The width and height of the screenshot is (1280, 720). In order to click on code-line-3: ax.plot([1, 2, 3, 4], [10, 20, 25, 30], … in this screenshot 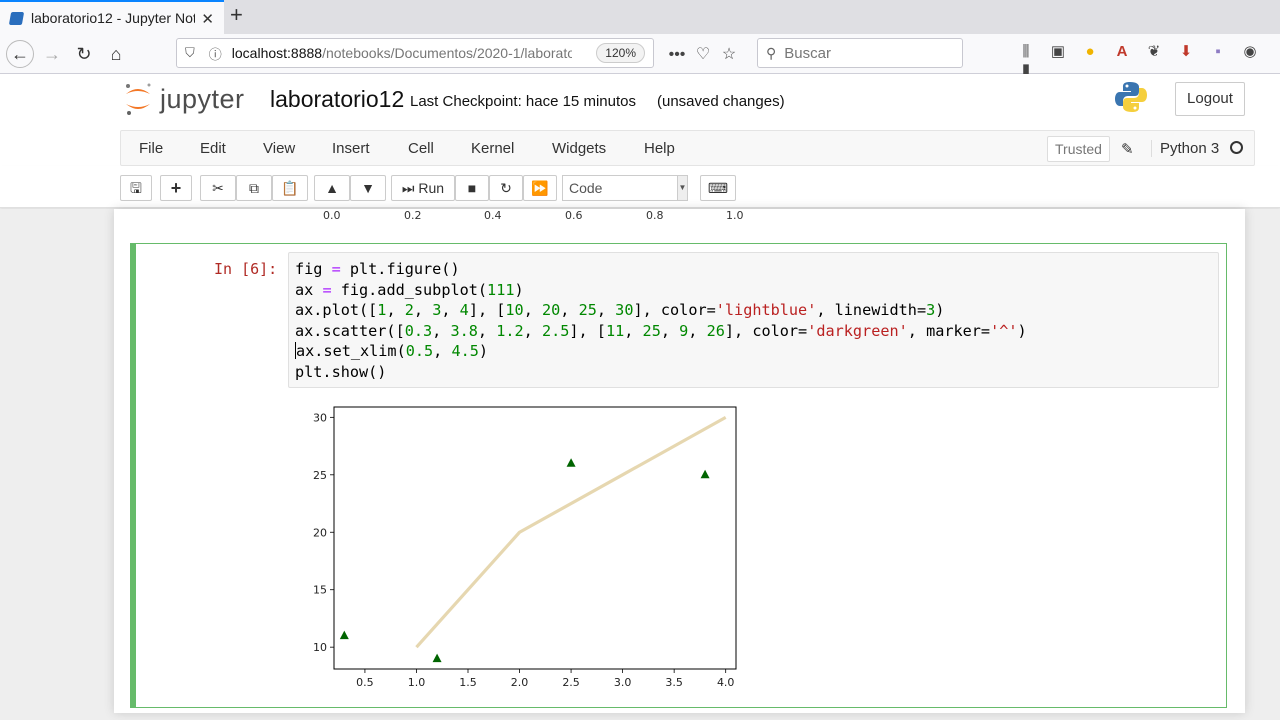, I will do `click(756, 310)`.